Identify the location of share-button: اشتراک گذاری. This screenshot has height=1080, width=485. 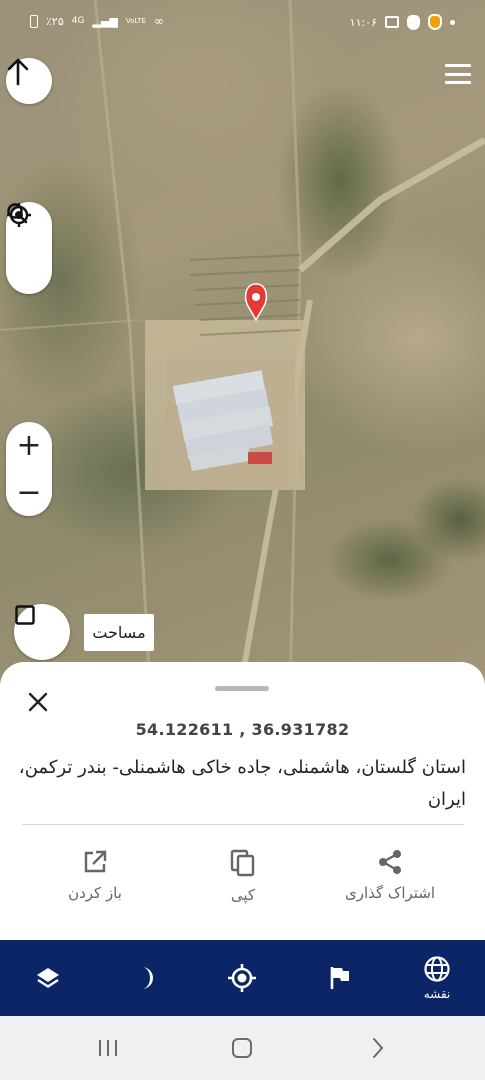
(390, 875).